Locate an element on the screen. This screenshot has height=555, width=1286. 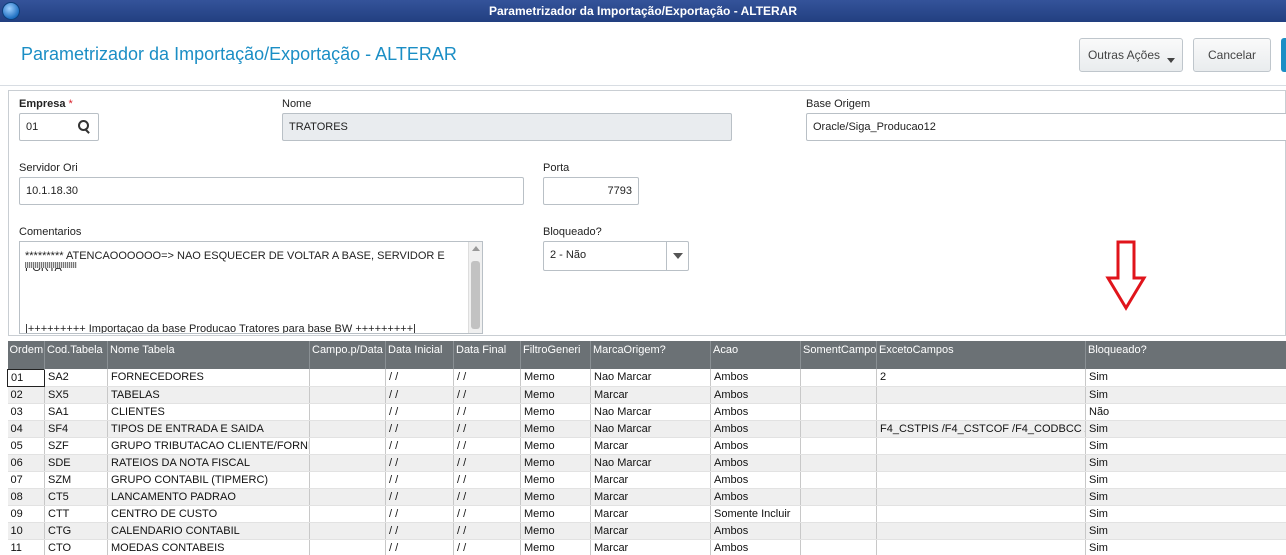
table-cell: CT5 is located at coordinates (76, 497).